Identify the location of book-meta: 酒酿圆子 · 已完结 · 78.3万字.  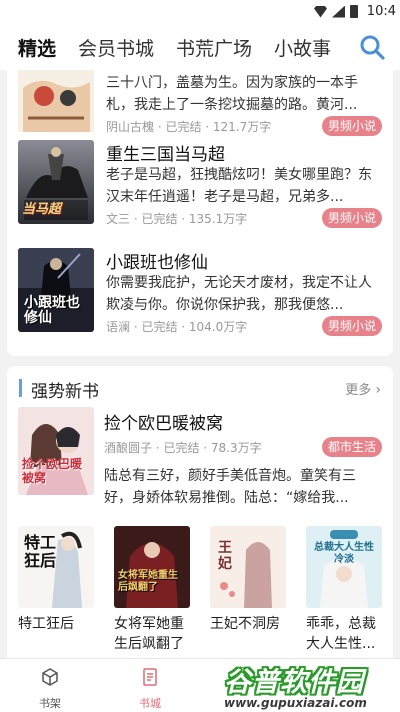
(183, 448).